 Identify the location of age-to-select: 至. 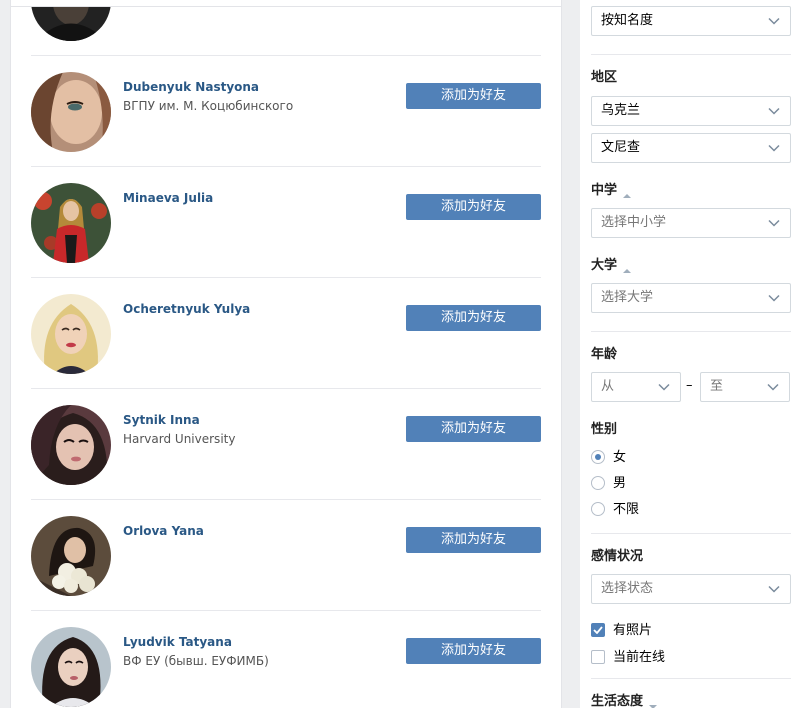
(745, 387).